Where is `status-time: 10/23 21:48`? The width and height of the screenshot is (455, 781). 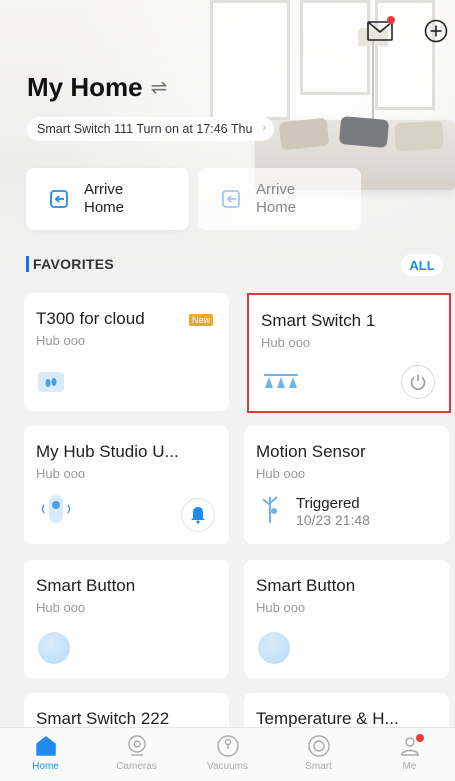 status-time: 10/23 21:48 is located at coordinates (333, 520).